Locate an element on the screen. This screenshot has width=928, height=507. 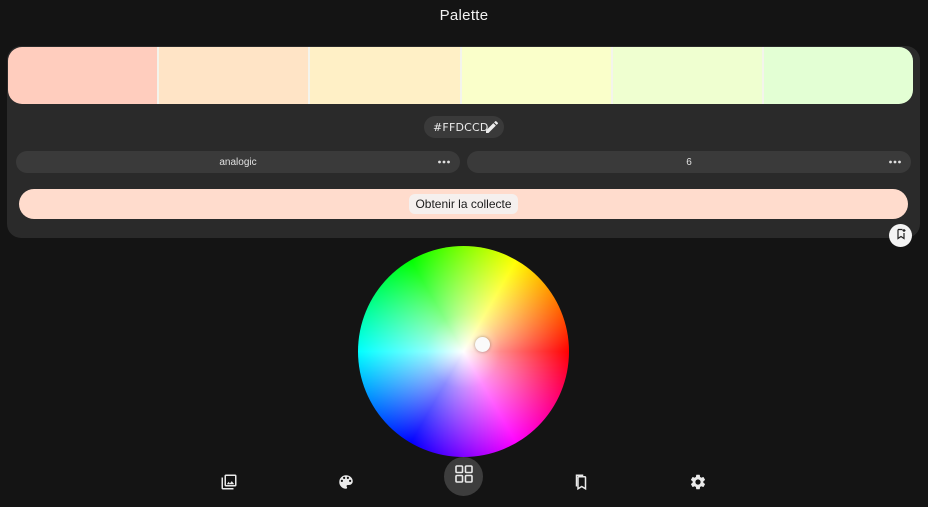
collect-button: Obtenir la collecte is located at coordinates (463, 204).